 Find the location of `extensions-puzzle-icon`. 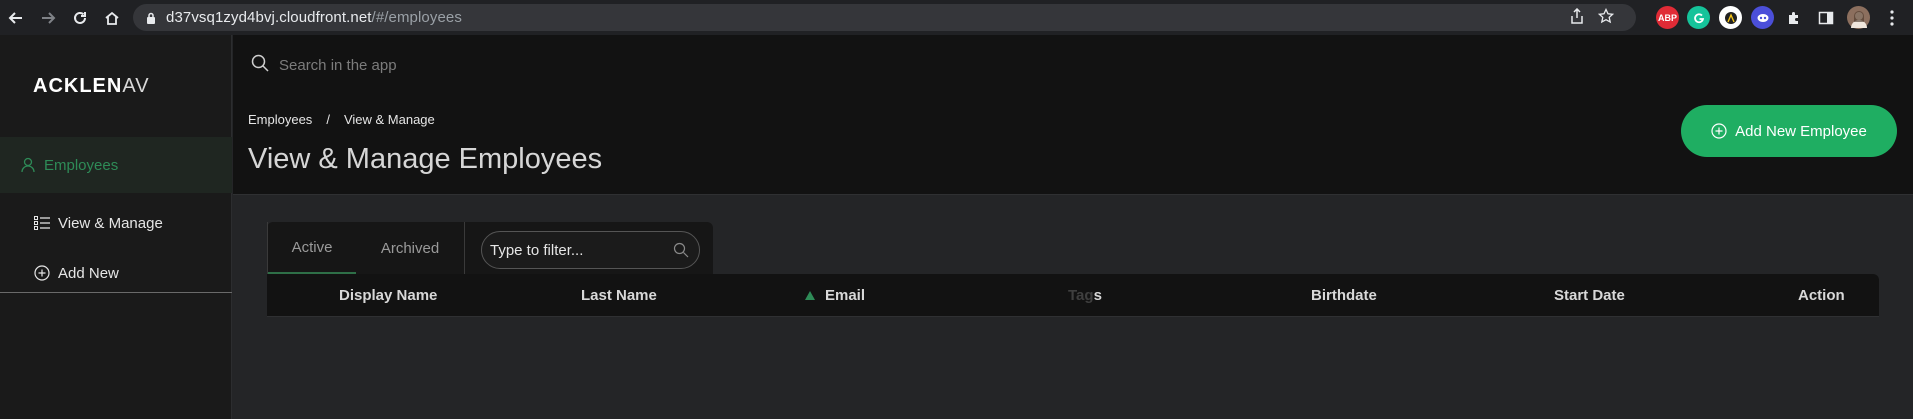

extensions-puzzle-icon is located at coordinates (1793, 17).